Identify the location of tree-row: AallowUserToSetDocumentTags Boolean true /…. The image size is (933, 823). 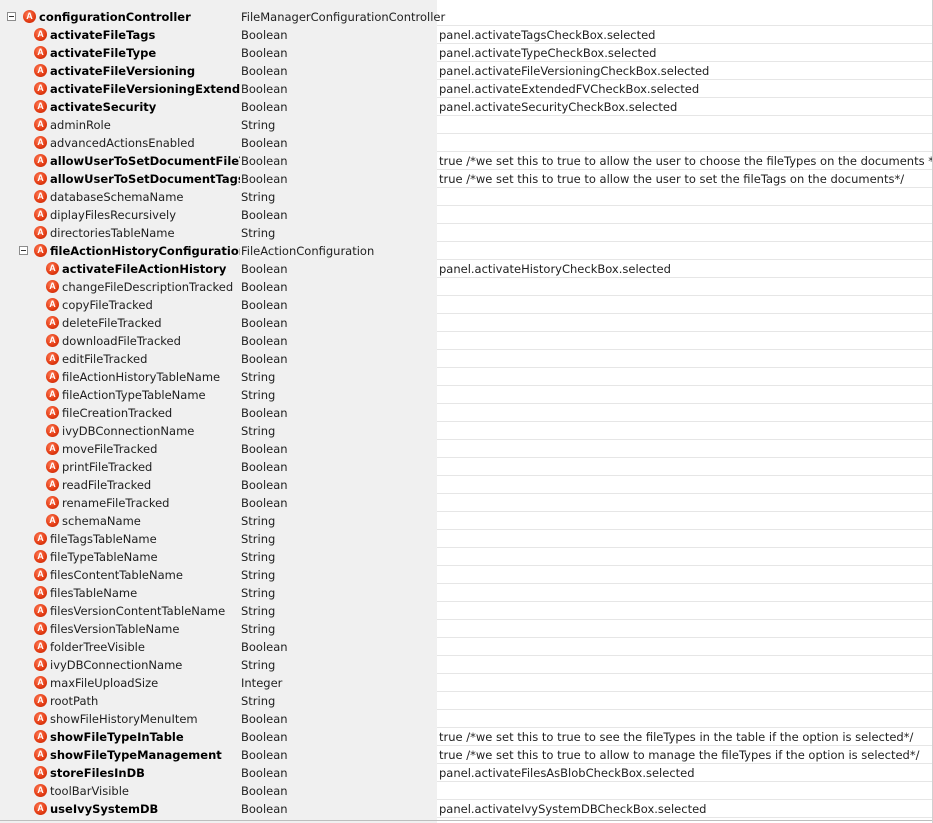
(466, 179).